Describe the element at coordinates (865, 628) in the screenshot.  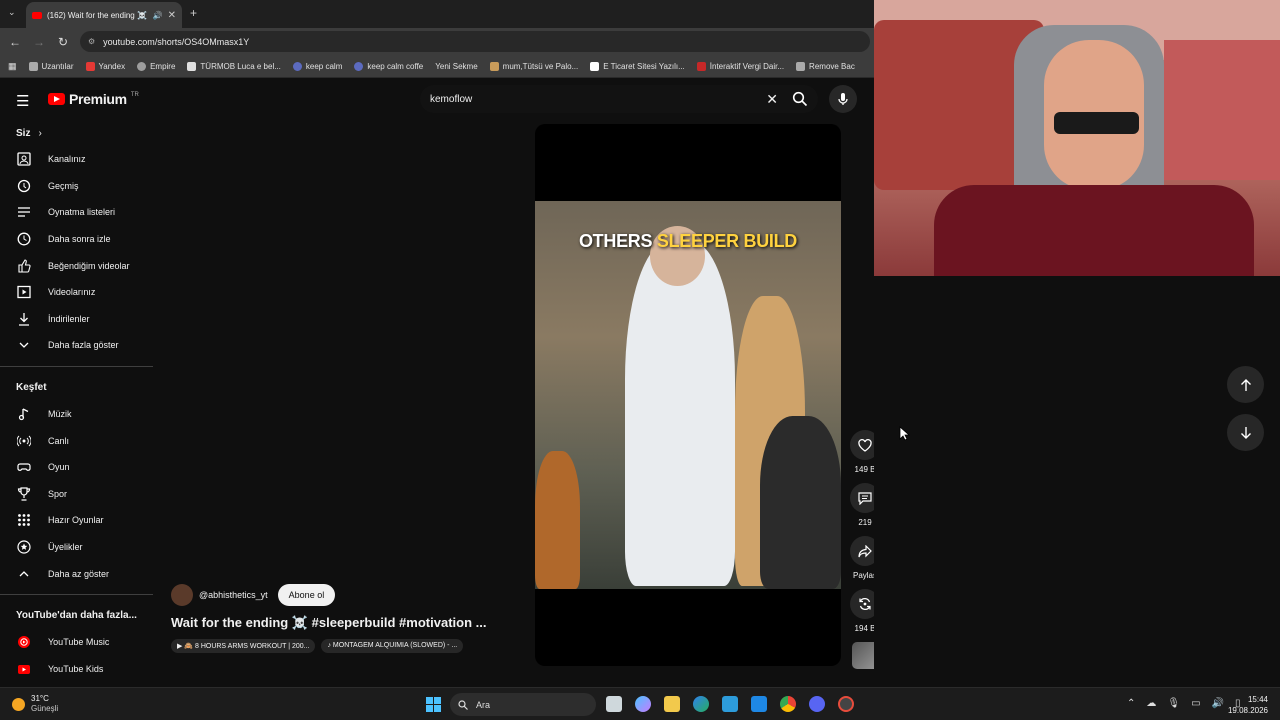
I see `remix-count: 194 B` at that location.